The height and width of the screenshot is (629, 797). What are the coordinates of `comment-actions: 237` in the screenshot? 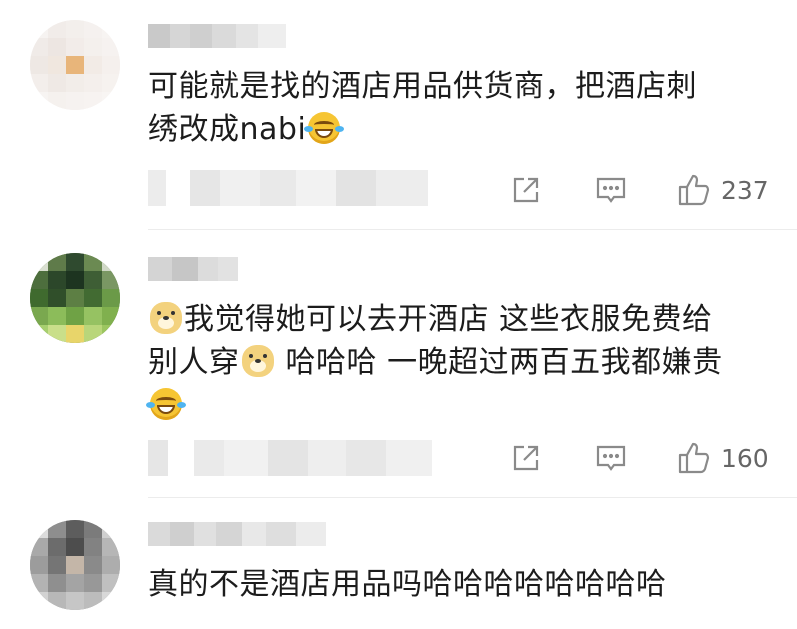 It's located at (642, 190).